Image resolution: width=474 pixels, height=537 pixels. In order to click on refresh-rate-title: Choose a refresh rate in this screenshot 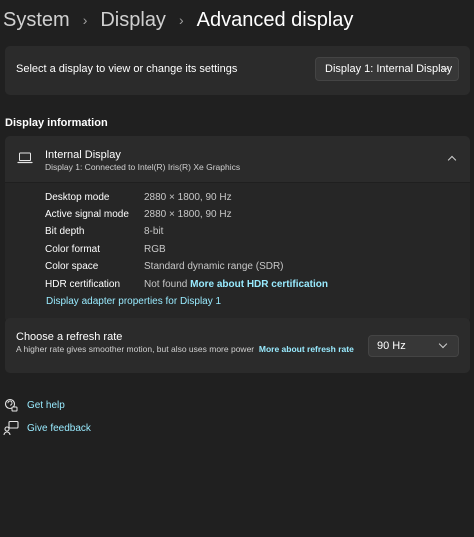, I will do `click(69, 337)`.